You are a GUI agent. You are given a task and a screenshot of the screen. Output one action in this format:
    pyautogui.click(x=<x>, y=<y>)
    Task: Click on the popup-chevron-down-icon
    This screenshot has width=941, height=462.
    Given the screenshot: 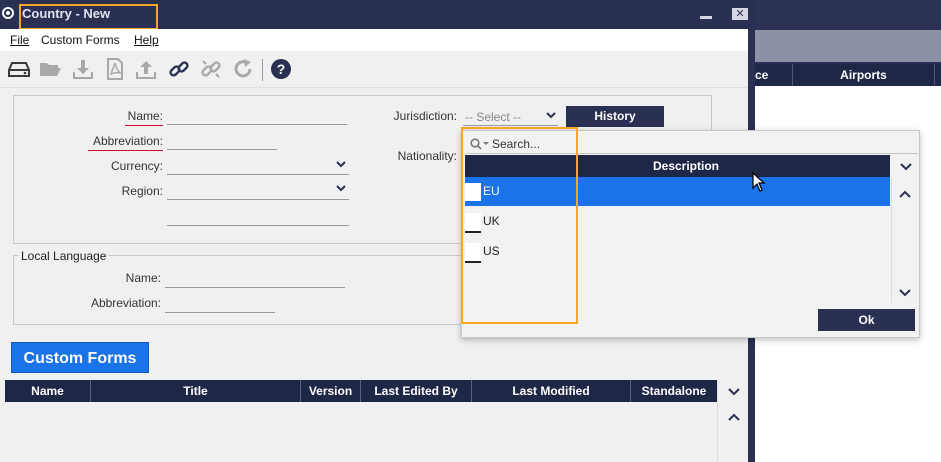 What is the action you would take?
    pyautogui.click(x=906, y=166)
    